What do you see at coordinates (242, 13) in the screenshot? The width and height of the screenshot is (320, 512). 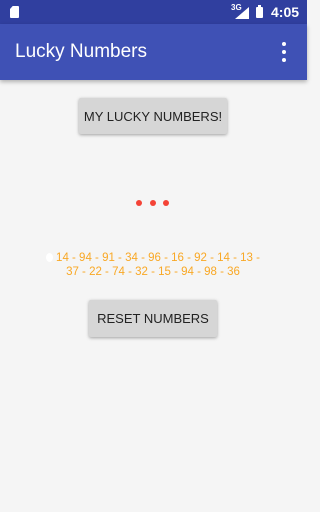 I see `signal-icon` at bounding box center [242, 13].